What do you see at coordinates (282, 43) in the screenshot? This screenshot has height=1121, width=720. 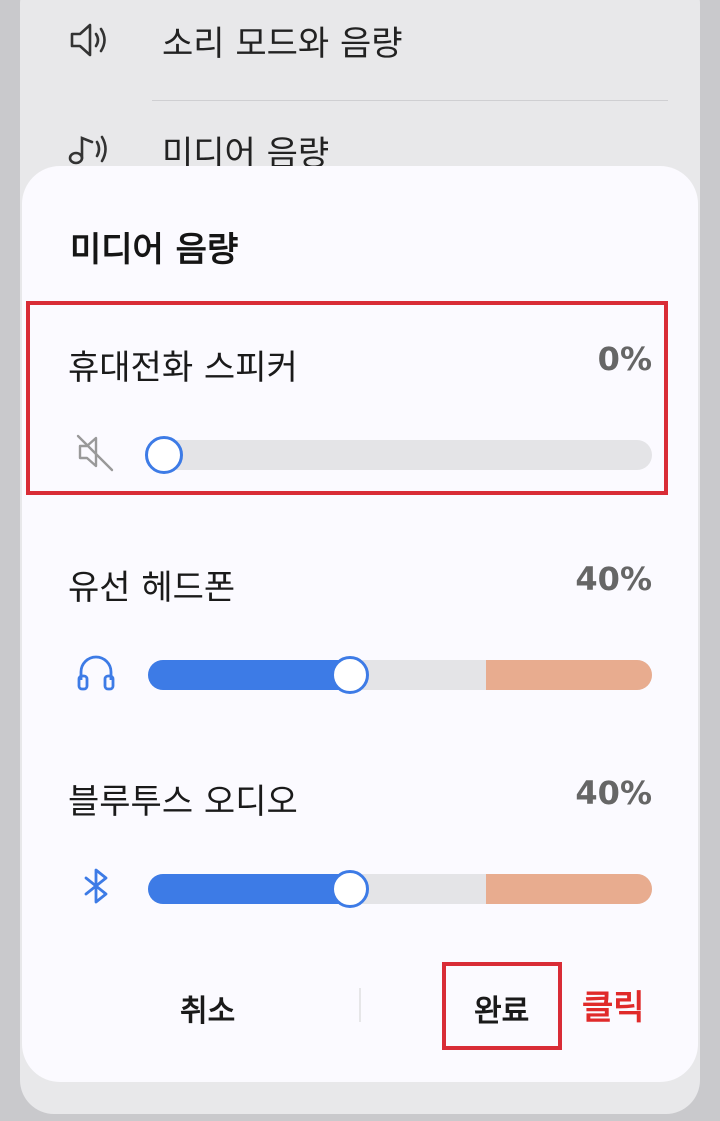 I see `settings-row-label: 소리 모드와 음량` at bounding box center [282, 43].